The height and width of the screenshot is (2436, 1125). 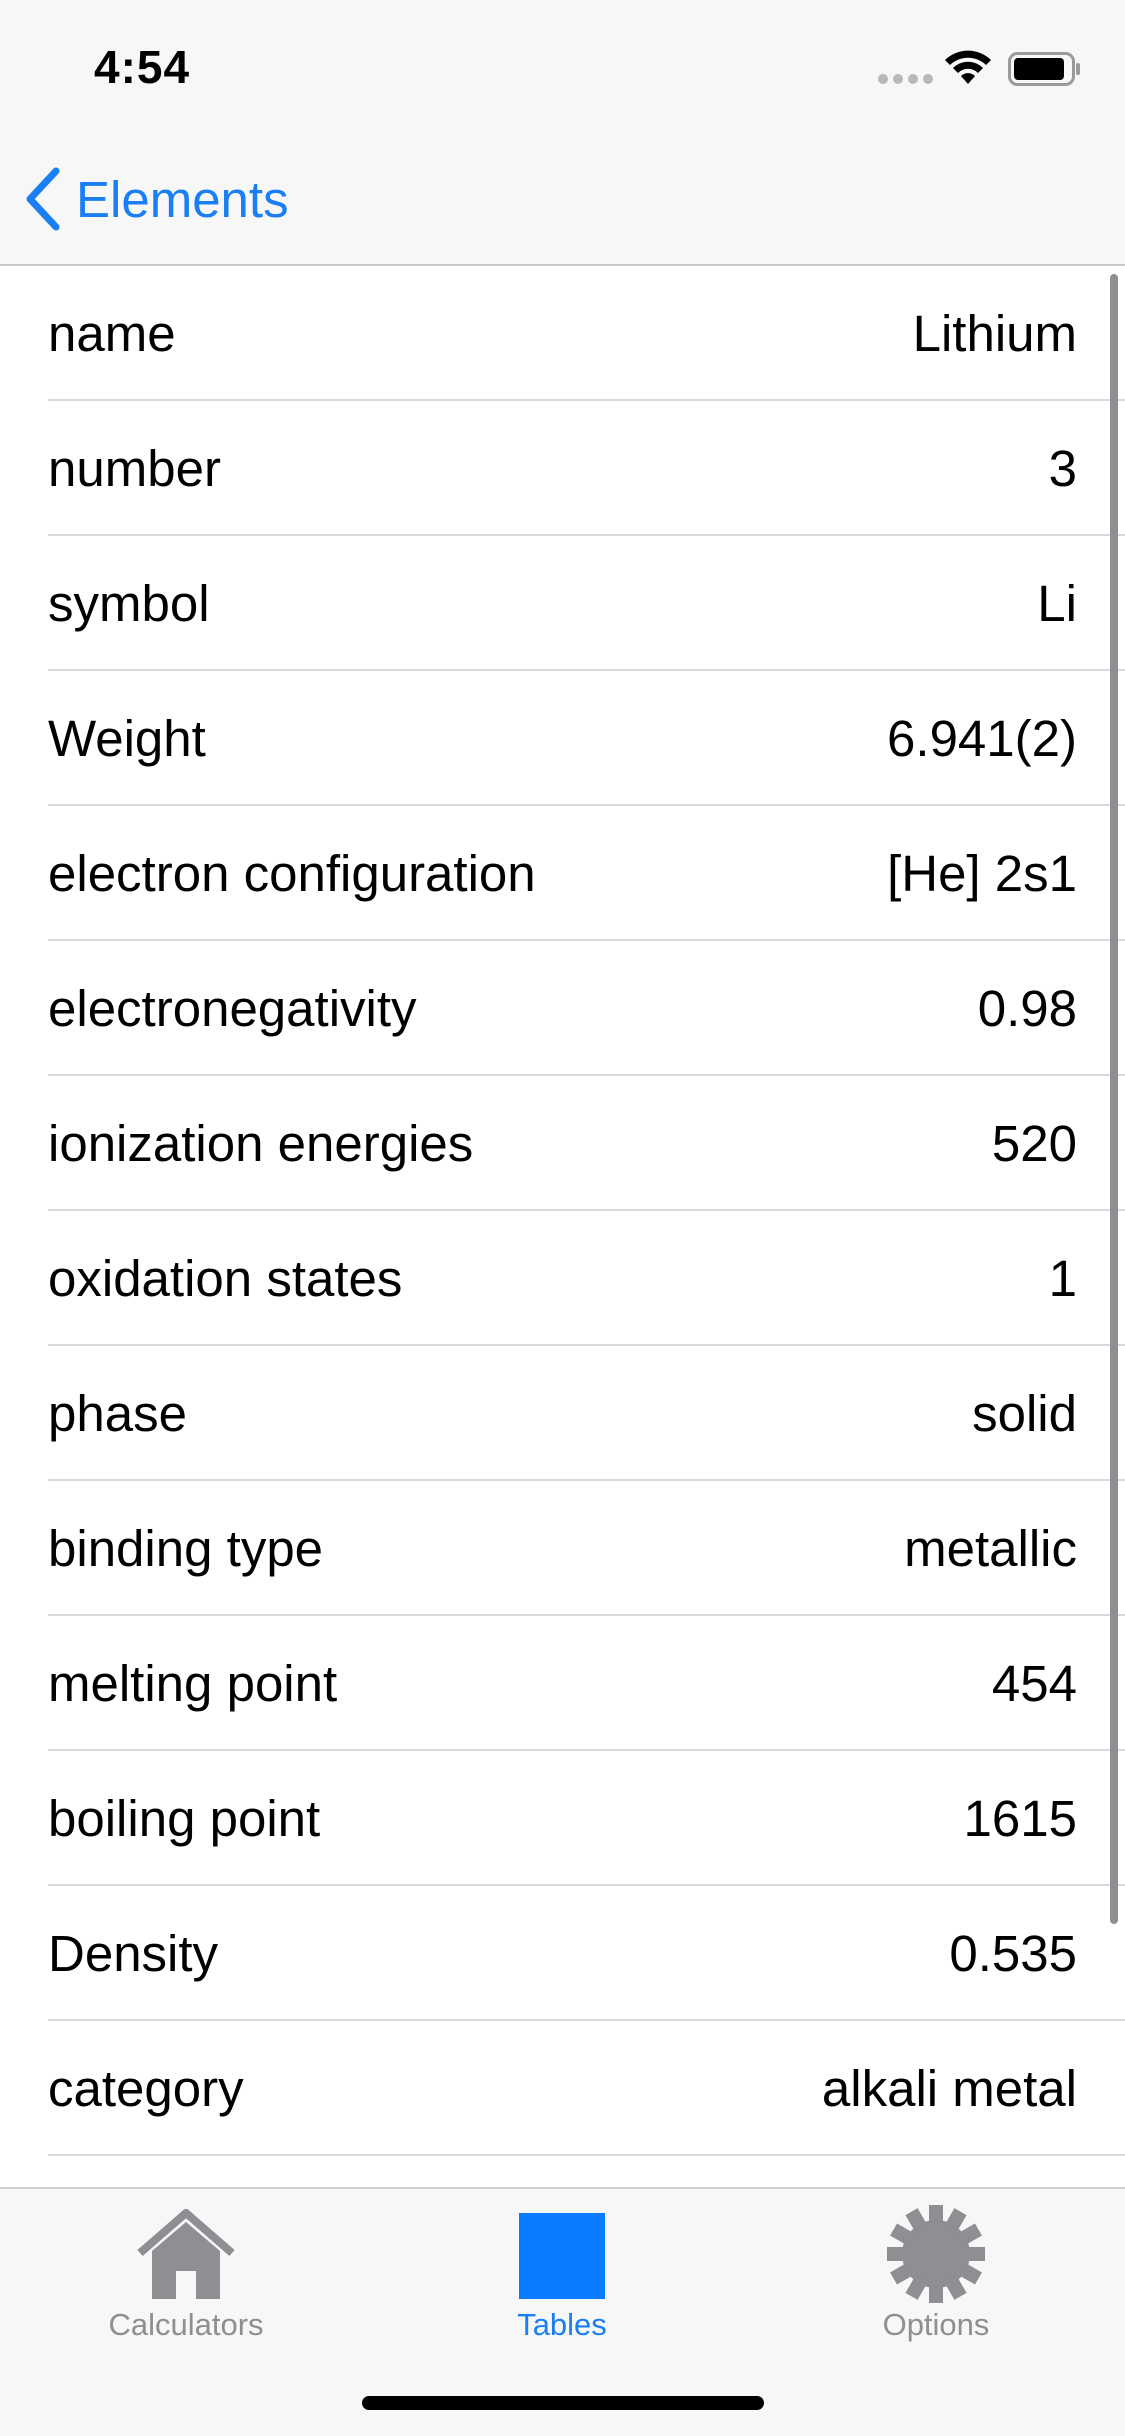 What do you see at coordinates (112, 333) in the screenshot?
I see `row-label: name` at bounding box center [112, 333].